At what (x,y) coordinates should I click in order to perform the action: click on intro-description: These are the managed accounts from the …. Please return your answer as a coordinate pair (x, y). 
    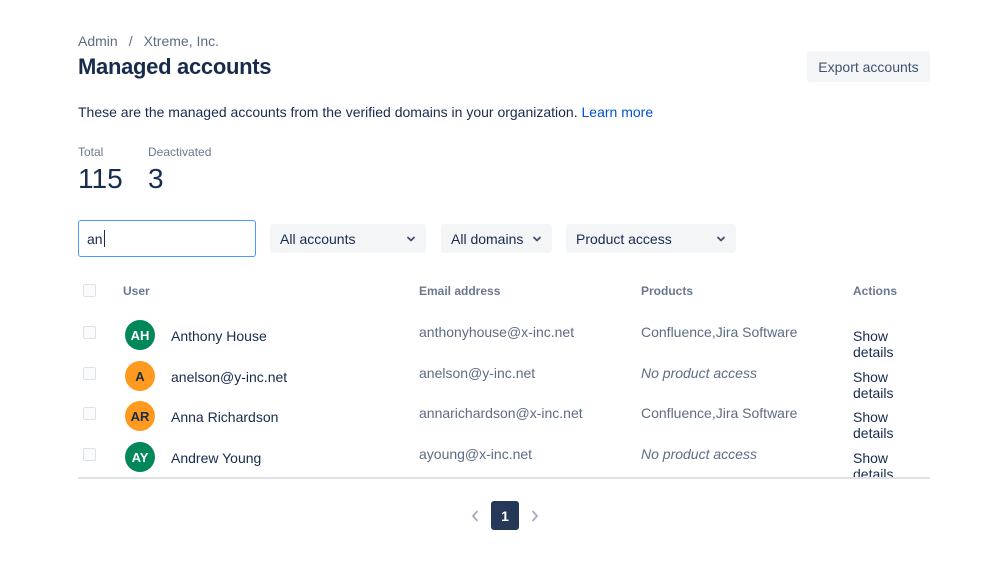
    Looking at the image, I should click on (328, 112).